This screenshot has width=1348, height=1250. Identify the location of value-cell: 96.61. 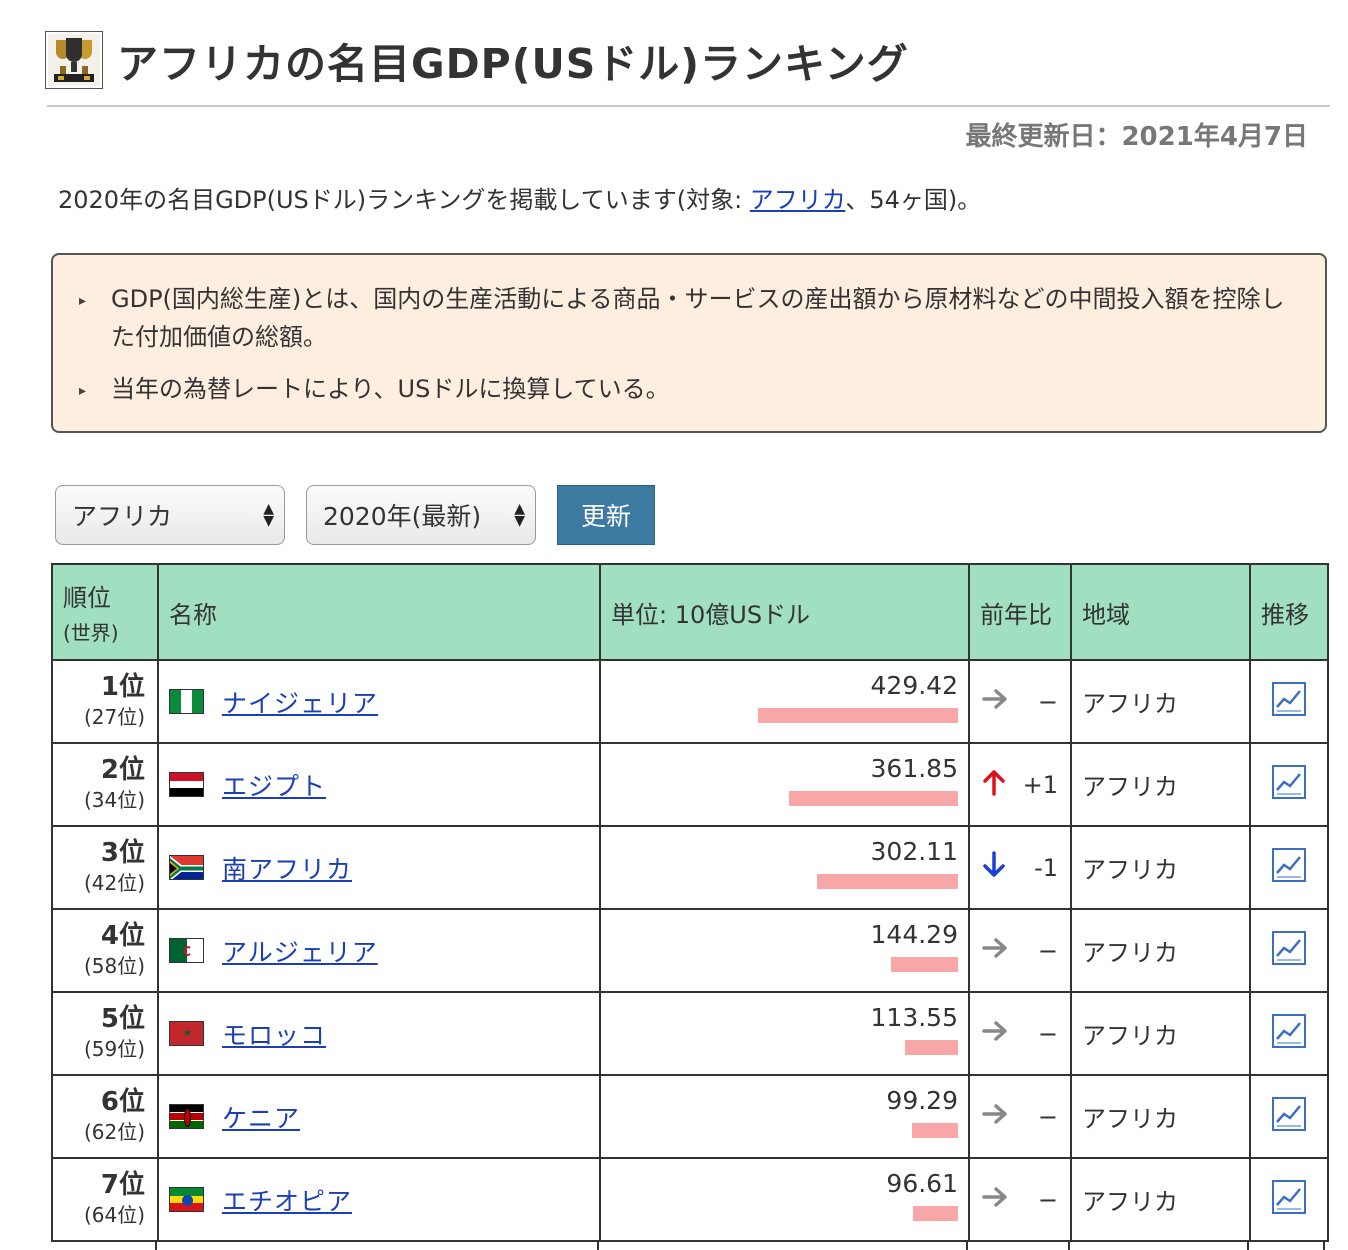
(784, 1199).